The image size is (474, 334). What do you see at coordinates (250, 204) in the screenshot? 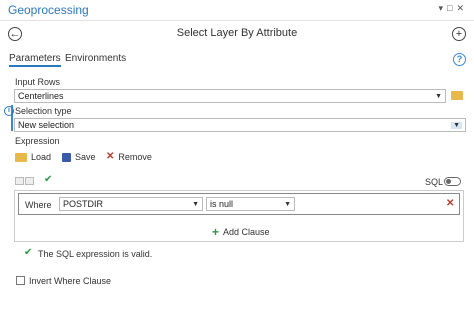
I see `operator-select: is null ▼` at bounding box center [250, 204].